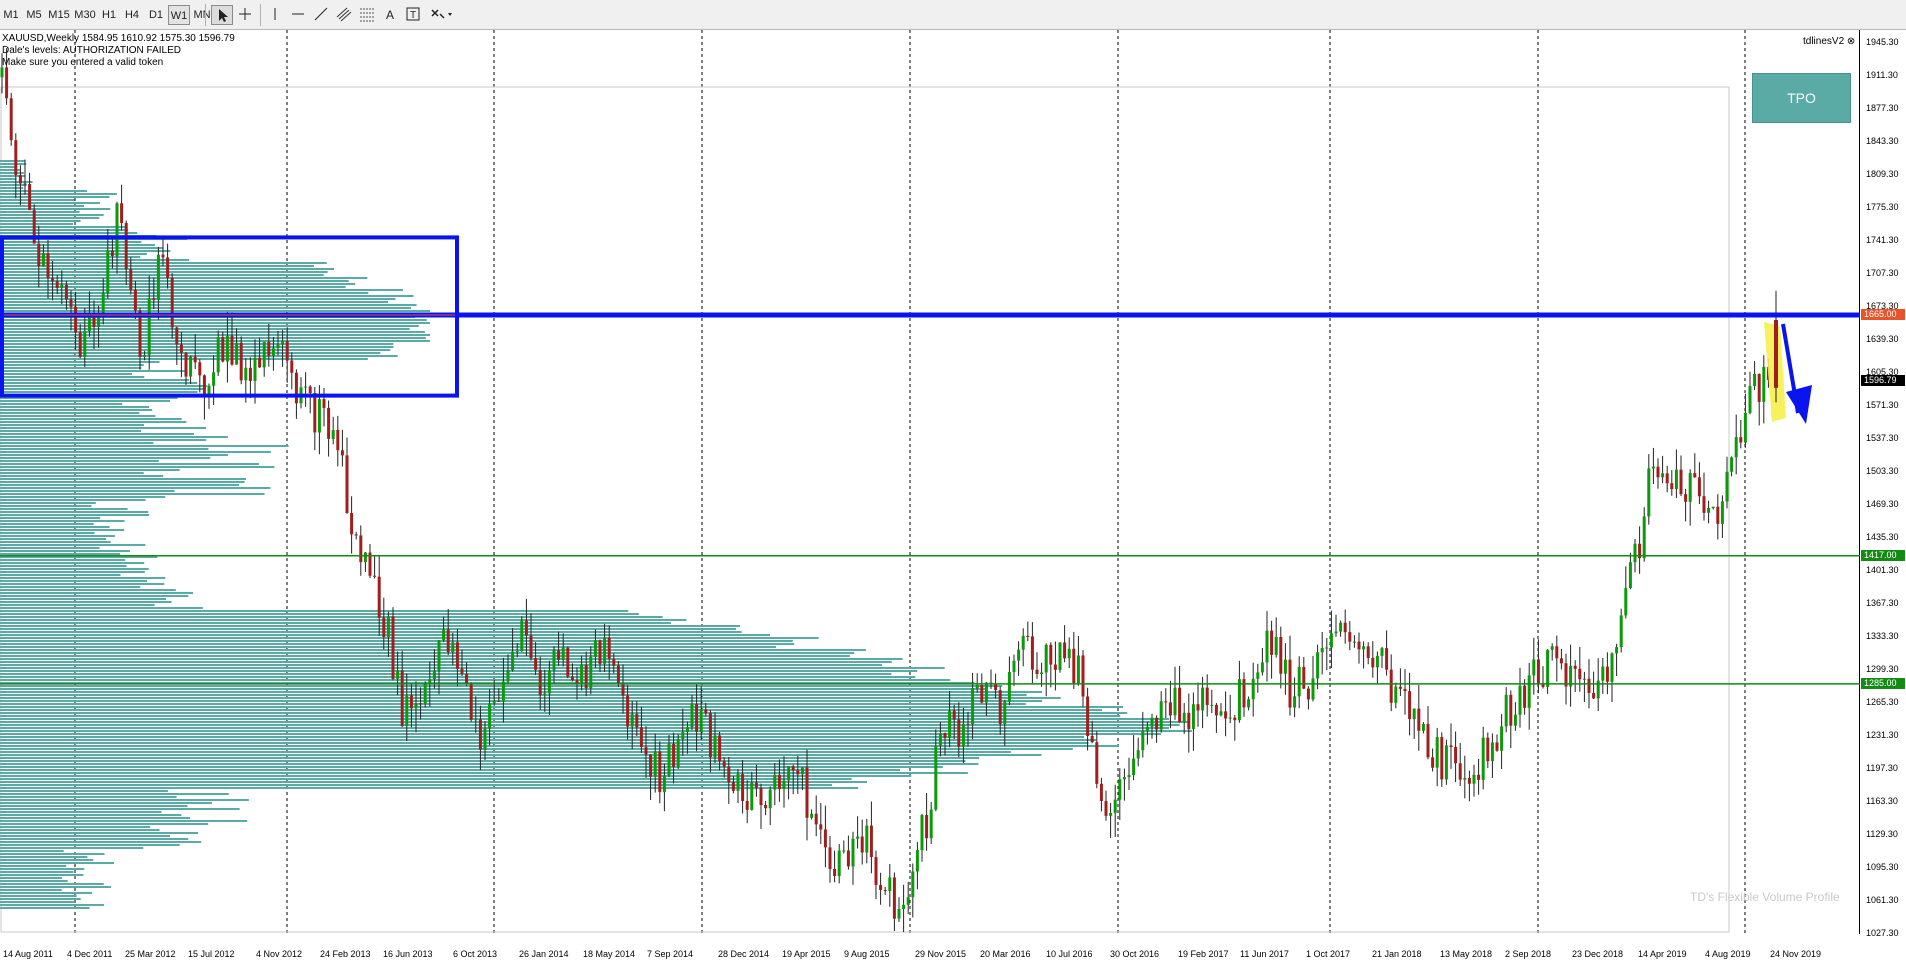 The width and height of the screenshot is (1906, 963). I want to click on down-arrow-head, so click(1799, 404).